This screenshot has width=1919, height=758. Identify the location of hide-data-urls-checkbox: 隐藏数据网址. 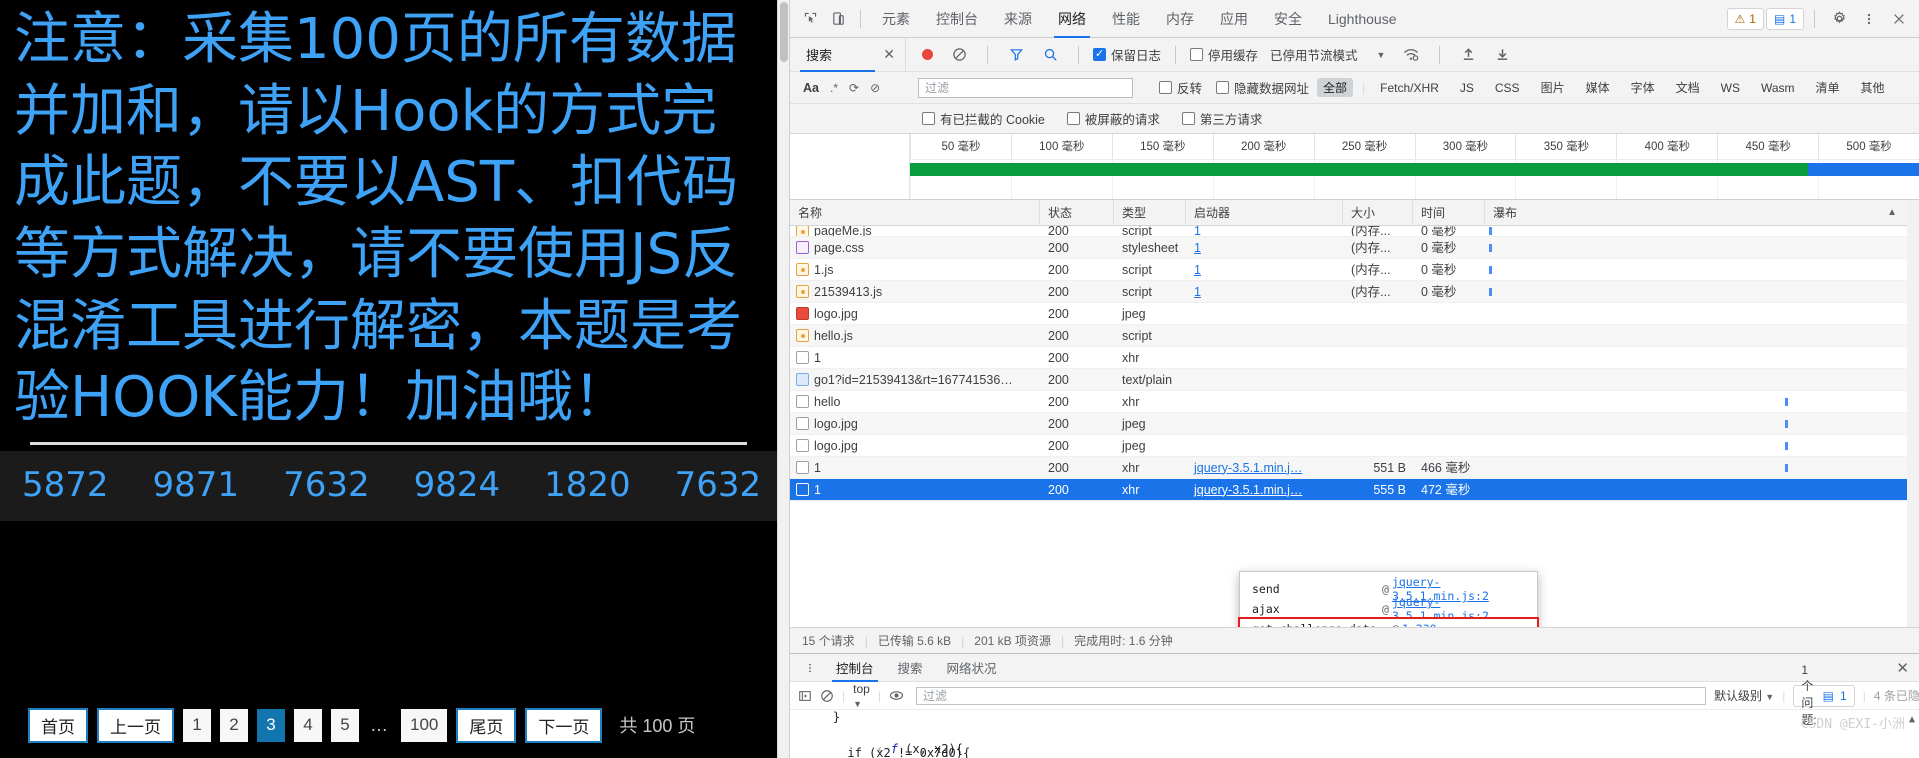
(1262, 87).